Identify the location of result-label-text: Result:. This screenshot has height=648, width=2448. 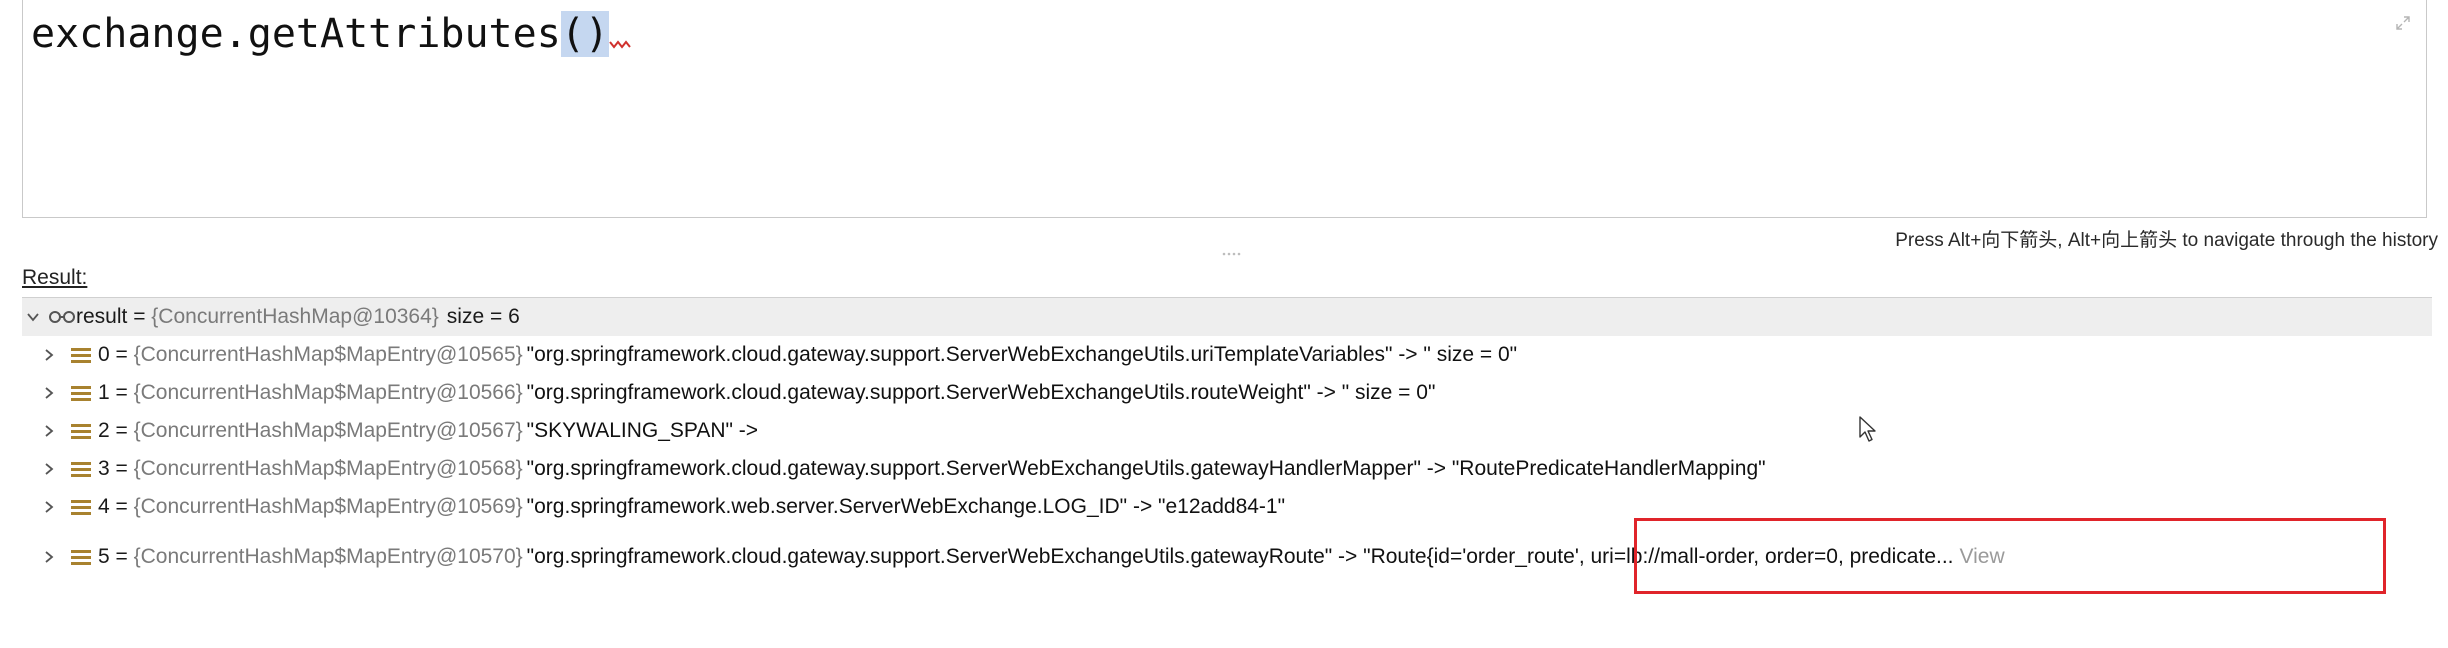
(55, 277).